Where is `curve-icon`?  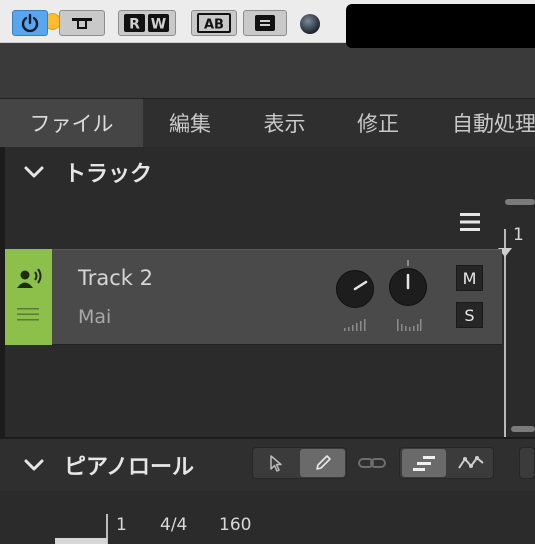 curve-icon is located at coordinates (471, 462).